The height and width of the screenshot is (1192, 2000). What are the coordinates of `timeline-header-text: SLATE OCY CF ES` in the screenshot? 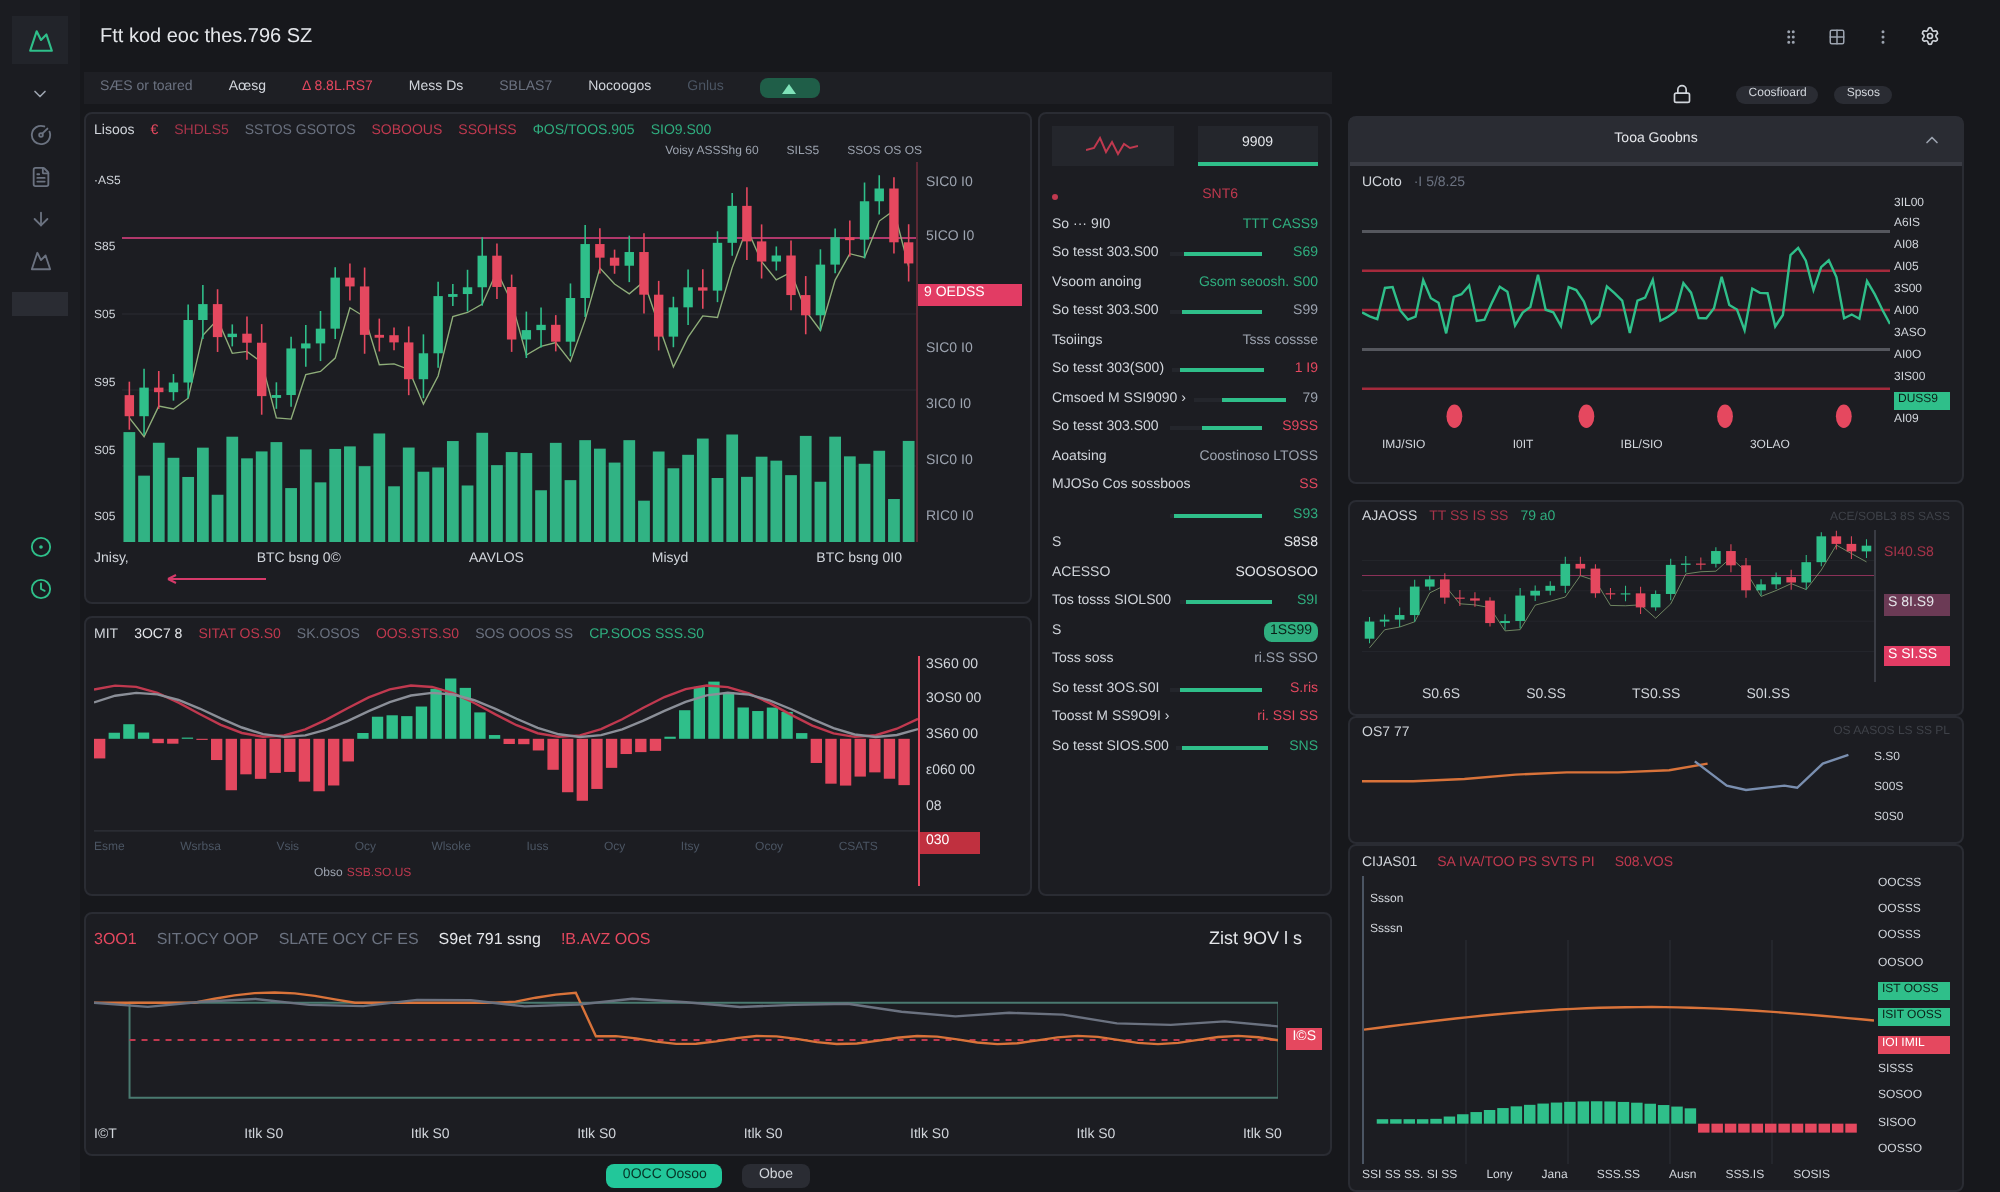 It's located at (348, 939).